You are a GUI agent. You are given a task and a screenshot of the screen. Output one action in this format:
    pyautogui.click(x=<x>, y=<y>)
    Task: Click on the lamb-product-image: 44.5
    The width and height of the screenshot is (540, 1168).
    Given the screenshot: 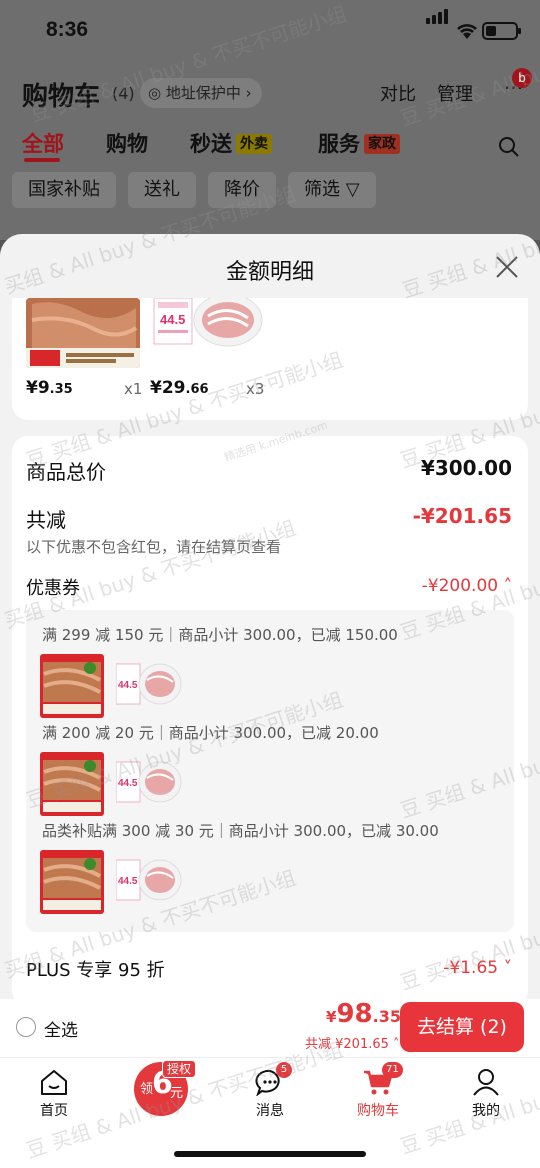 What is the action you would take?
    pyautogui.click(x=208, y=323)
    